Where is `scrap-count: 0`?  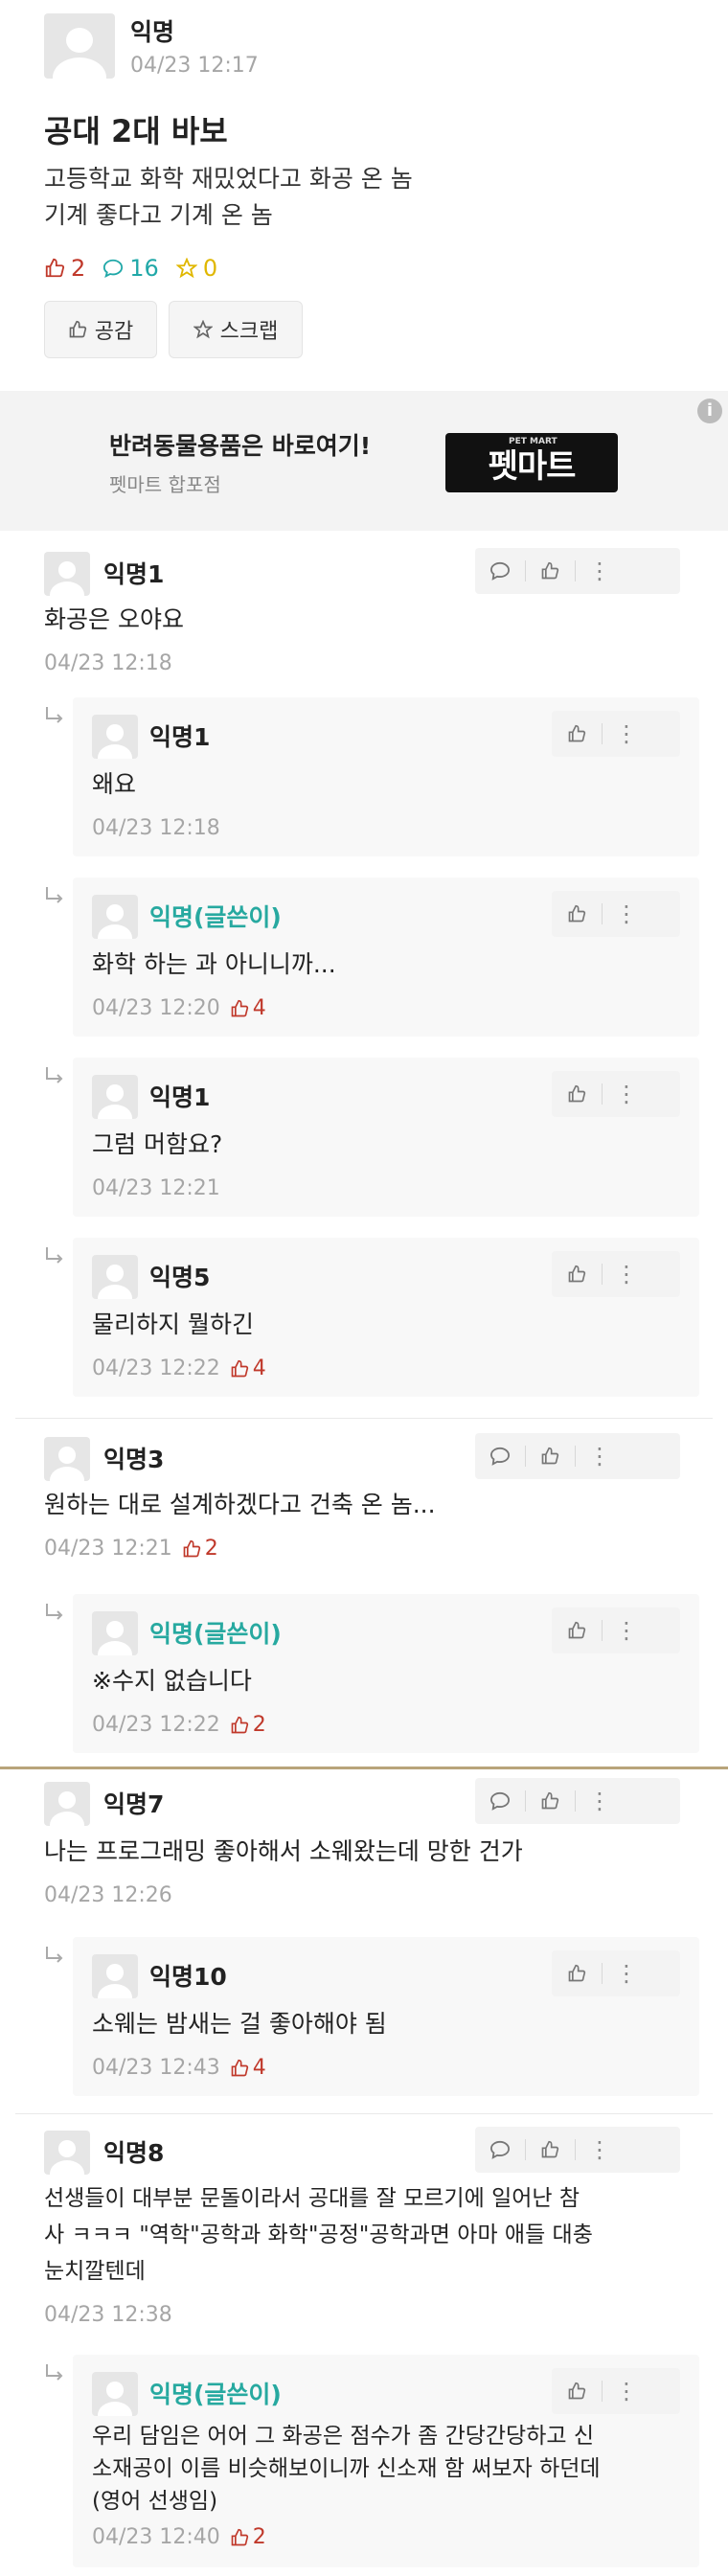 scrap-count: 0 is located at coordinates (196, 268).